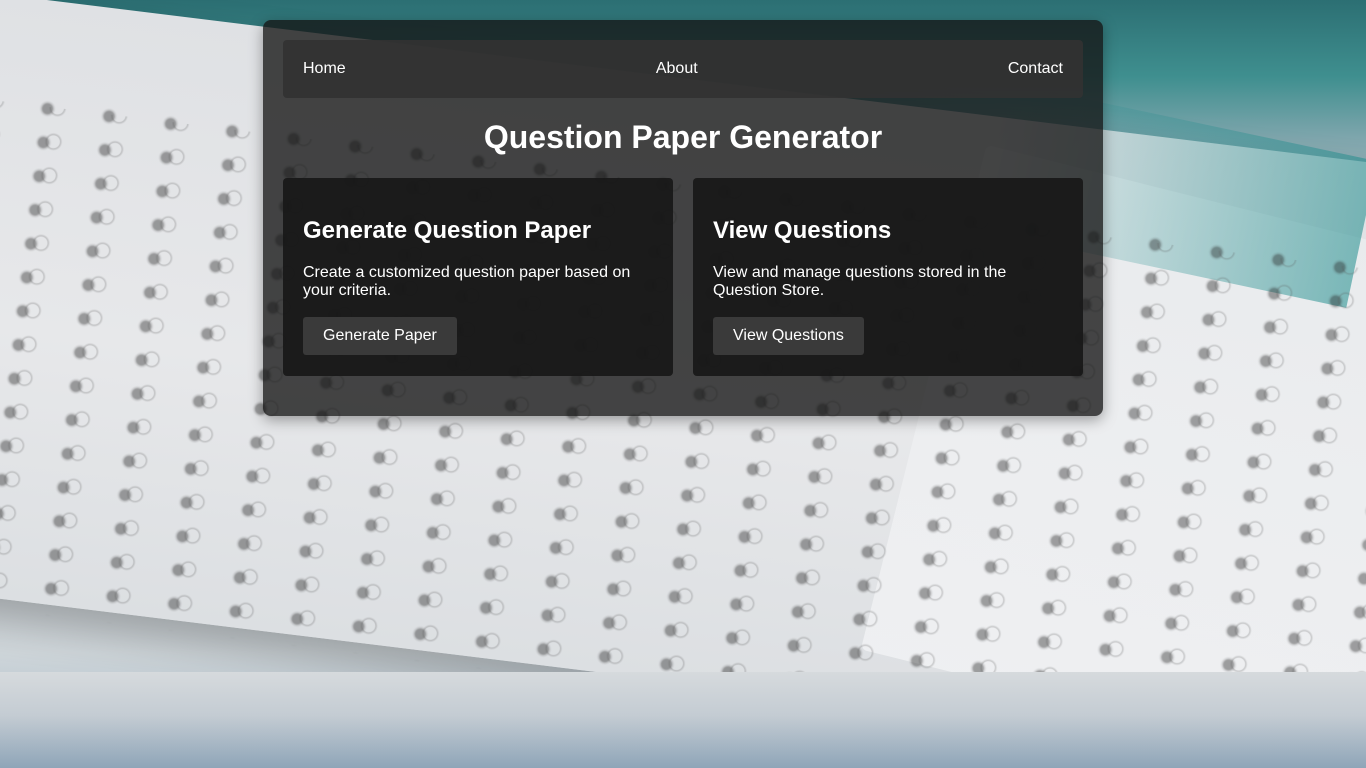 The image size is (1366, 768). I want to click on generate-paper-button: Generate Paper, so click(380, 336).